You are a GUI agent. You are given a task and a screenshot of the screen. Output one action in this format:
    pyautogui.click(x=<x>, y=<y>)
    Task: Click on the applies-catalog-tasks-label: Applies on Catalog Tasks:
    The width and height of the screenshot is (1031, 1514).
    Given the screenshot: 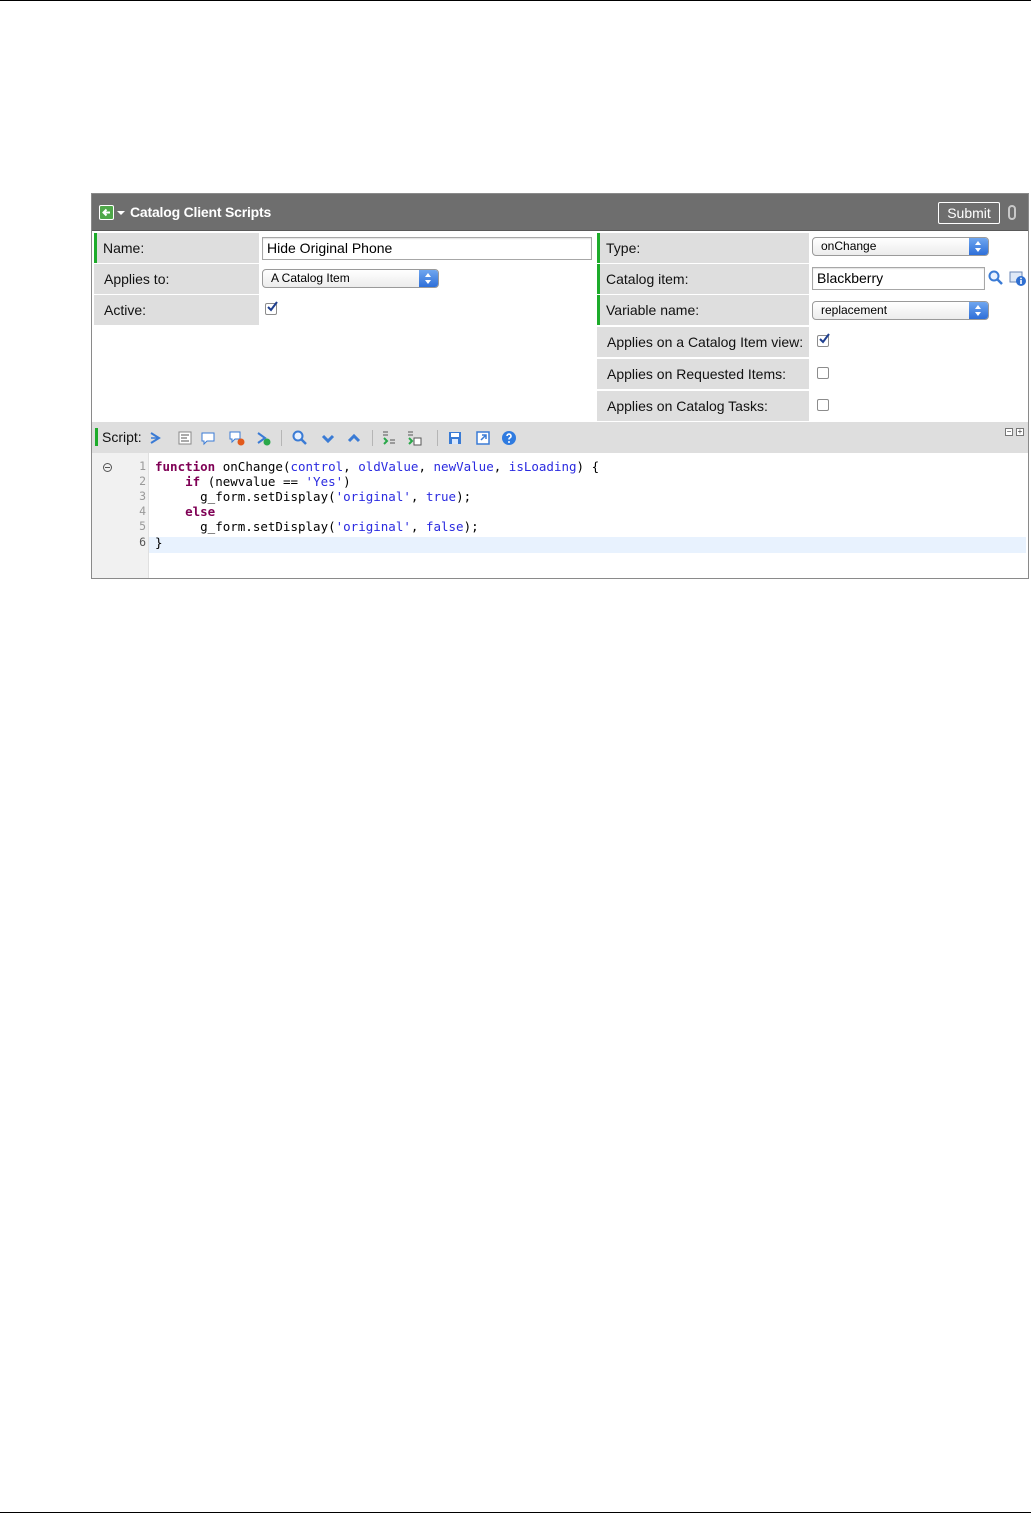 What is the action you would take?
    pyautogui.click(x=703, y=406)
    